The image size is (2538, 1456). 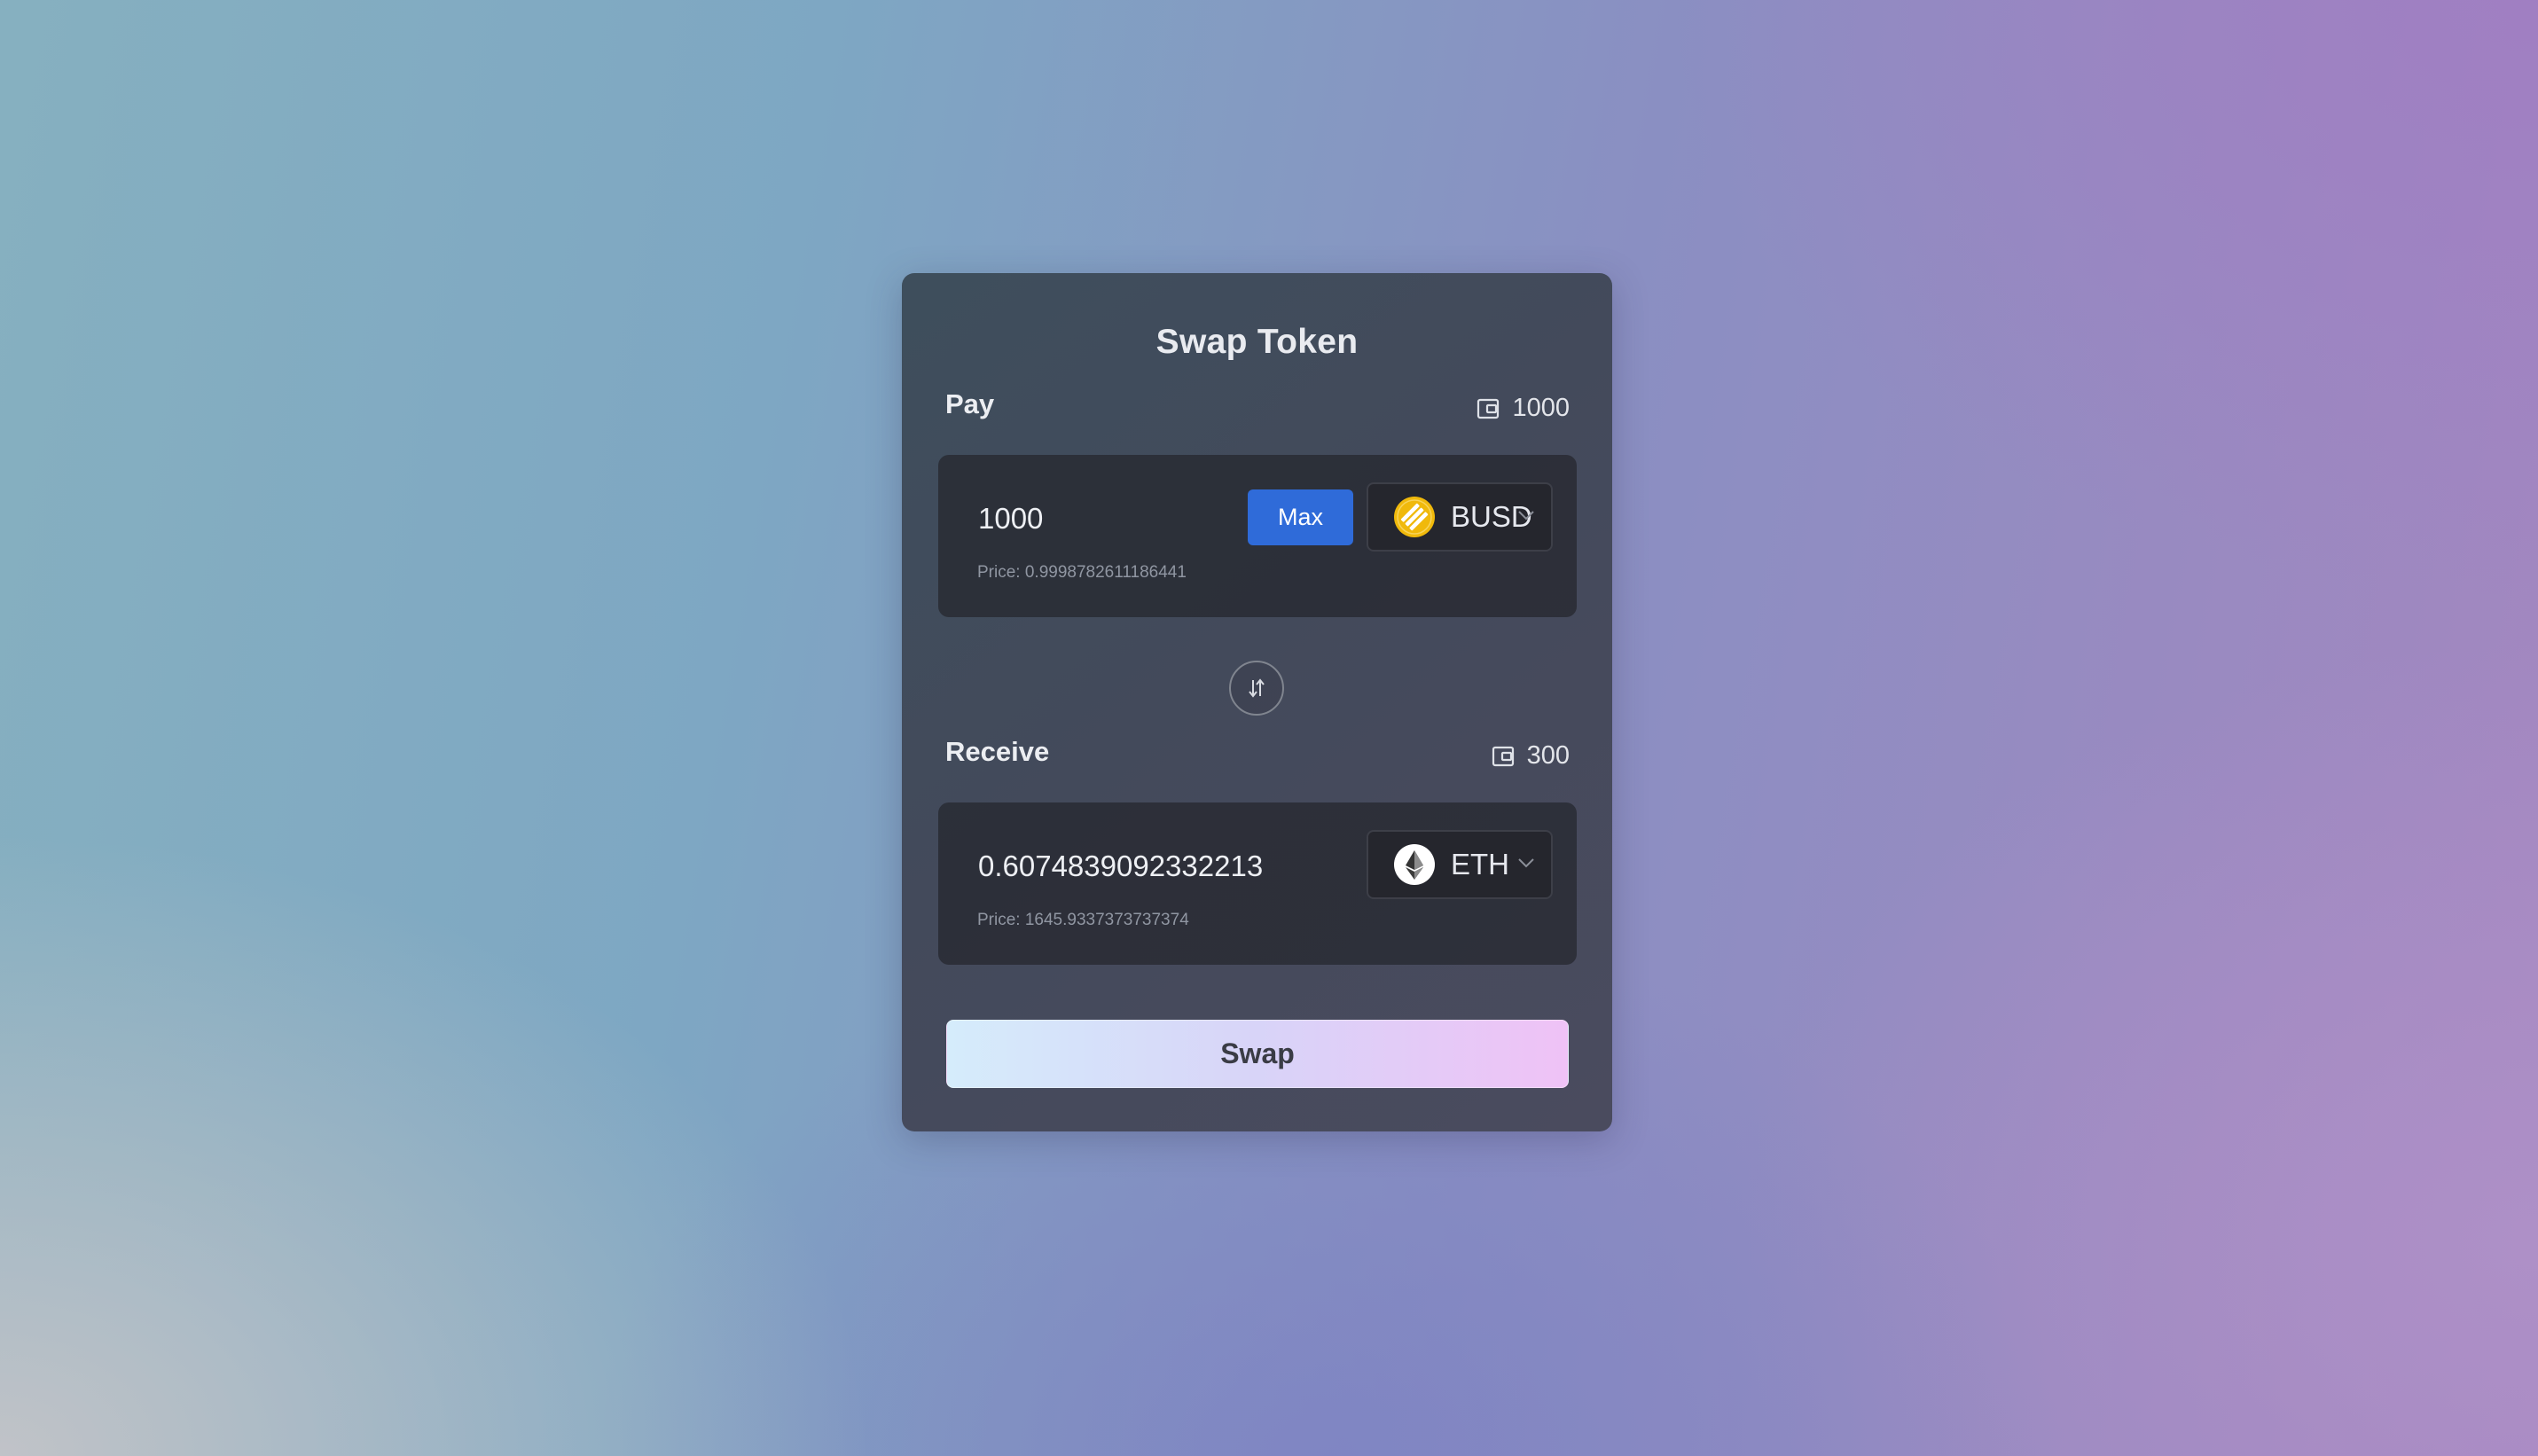 I want to click on pay-balance-value: 1000, so click(x=1541, y=408).